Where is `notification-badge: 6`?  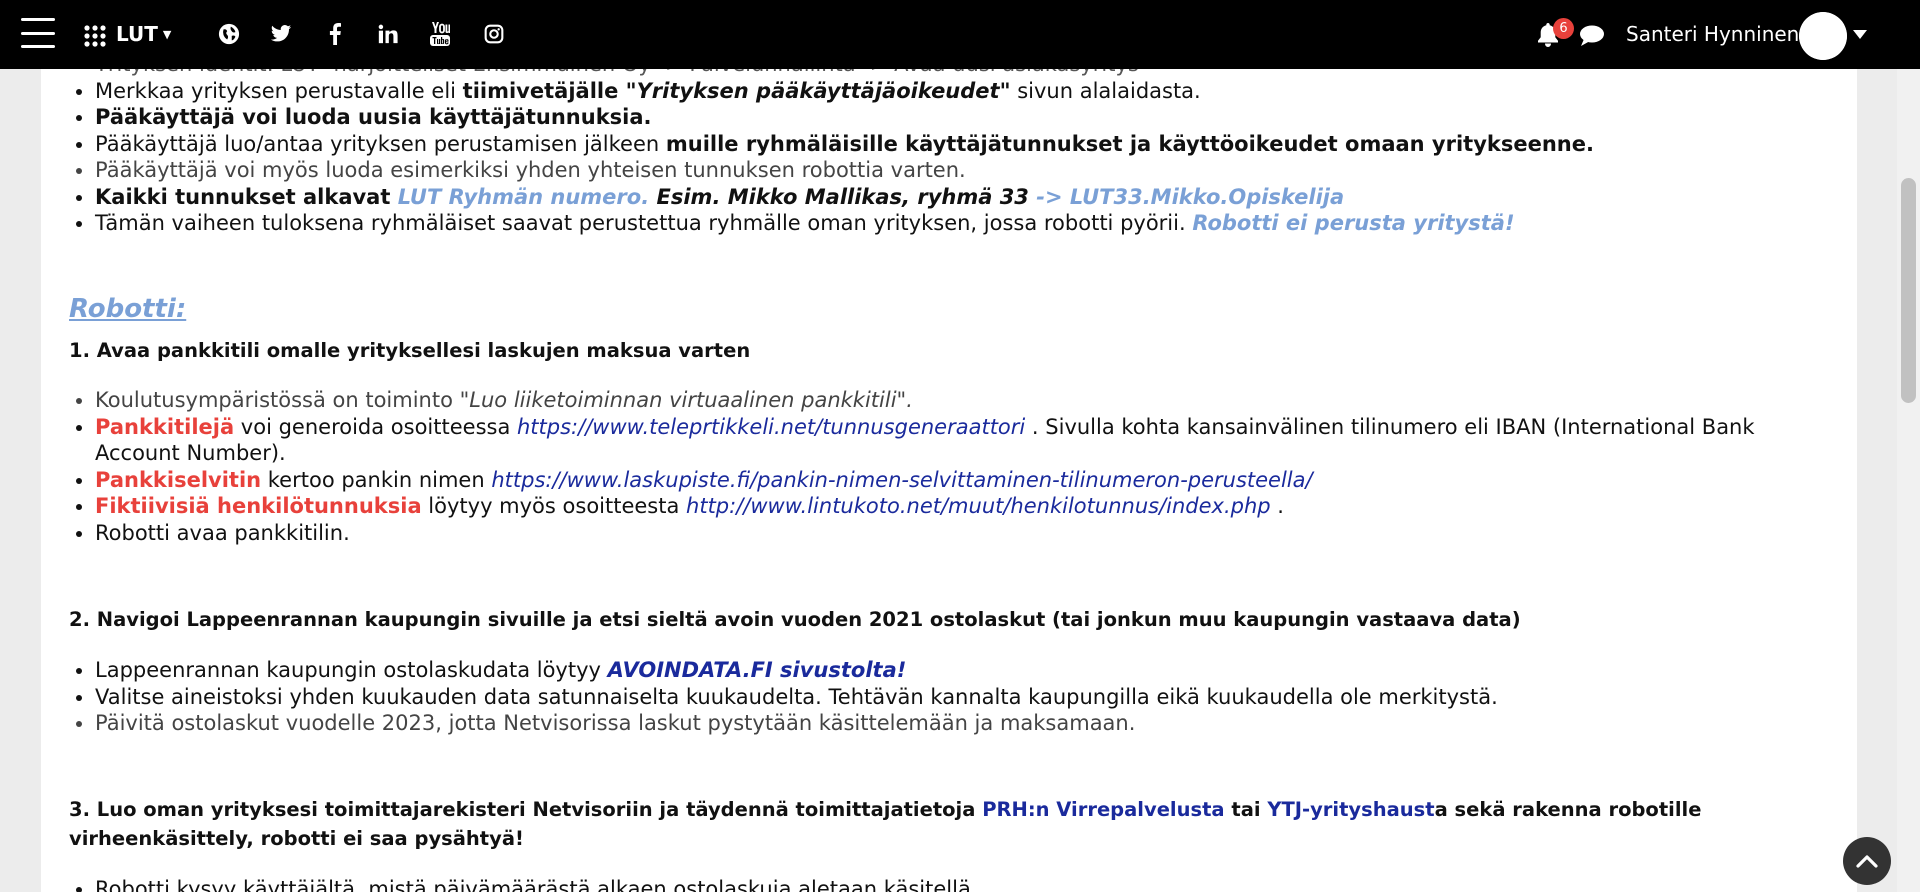
notification-badge: 6 is located at coordinates (1563, 28).